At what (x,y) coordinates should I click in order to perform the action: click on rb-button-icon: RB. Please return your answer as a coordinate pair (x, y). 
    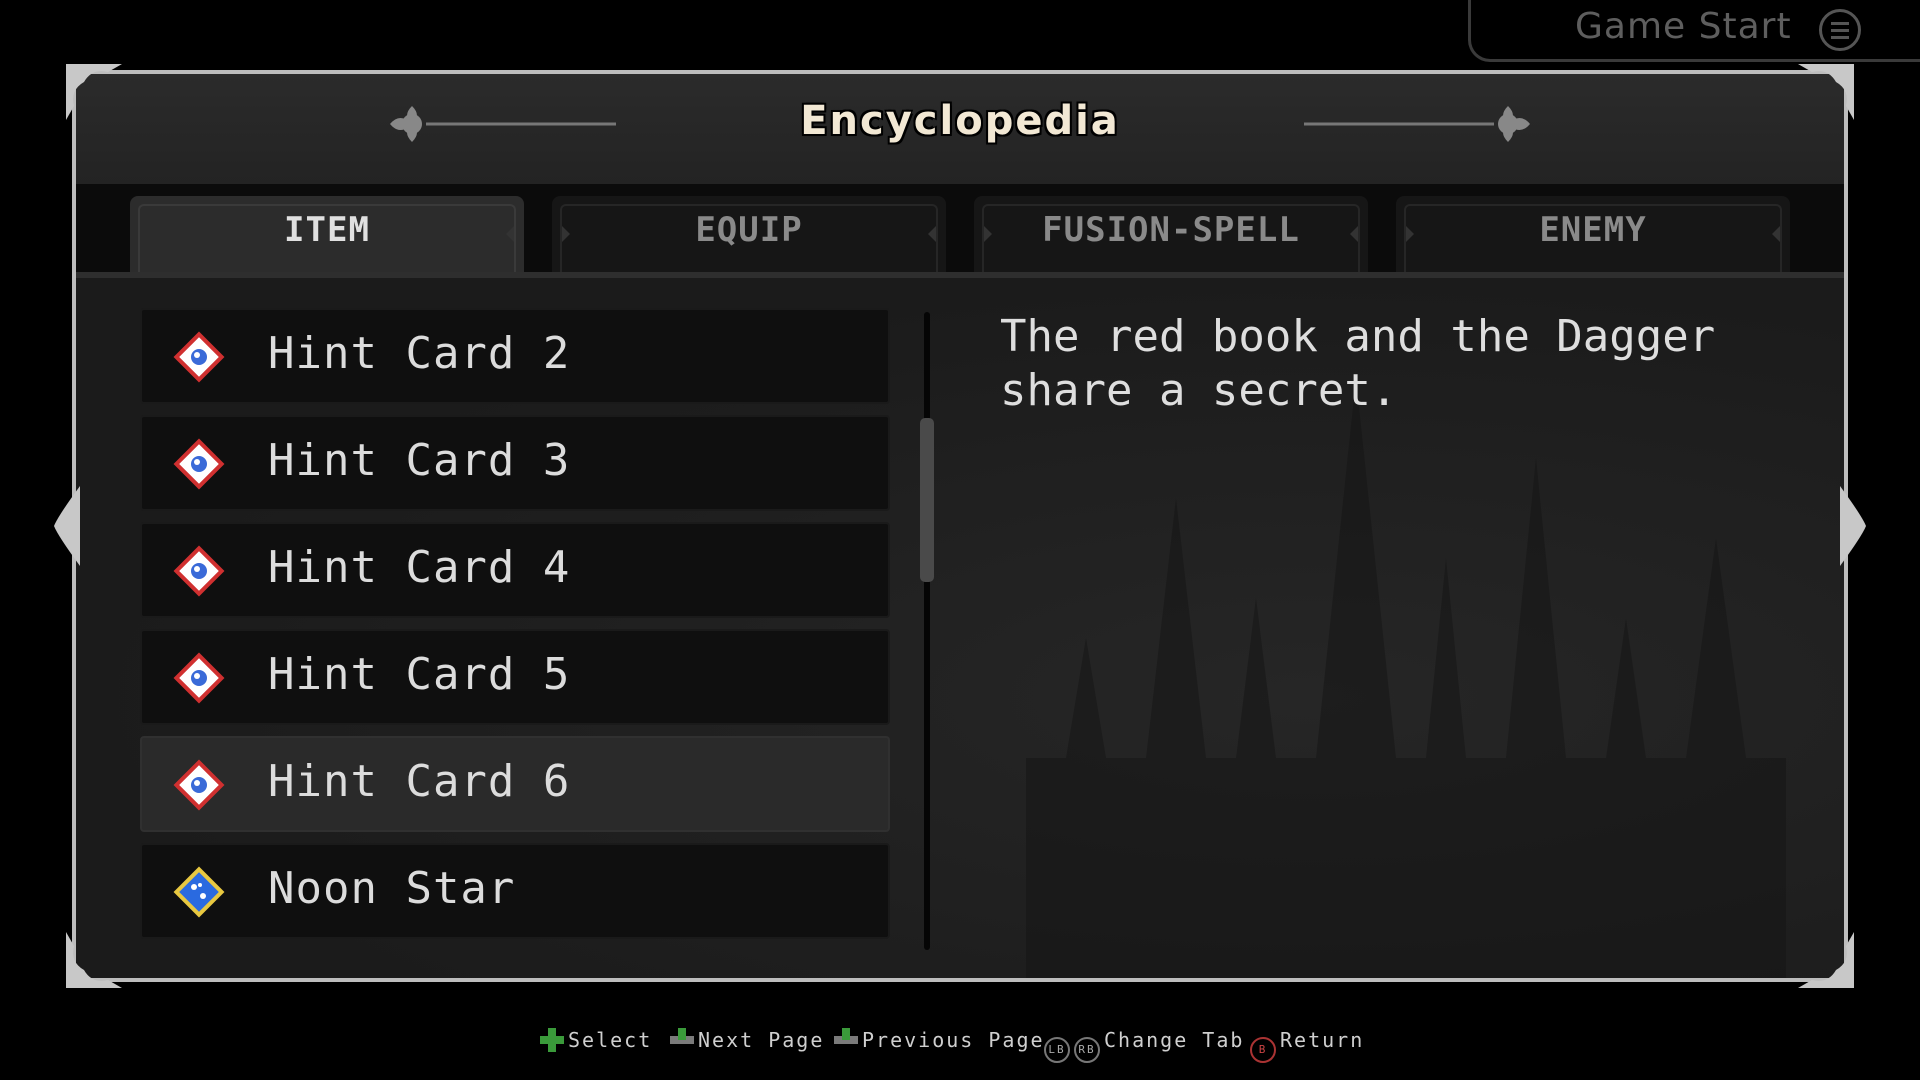
    Looking at the image, I should click on (1087, 1050).